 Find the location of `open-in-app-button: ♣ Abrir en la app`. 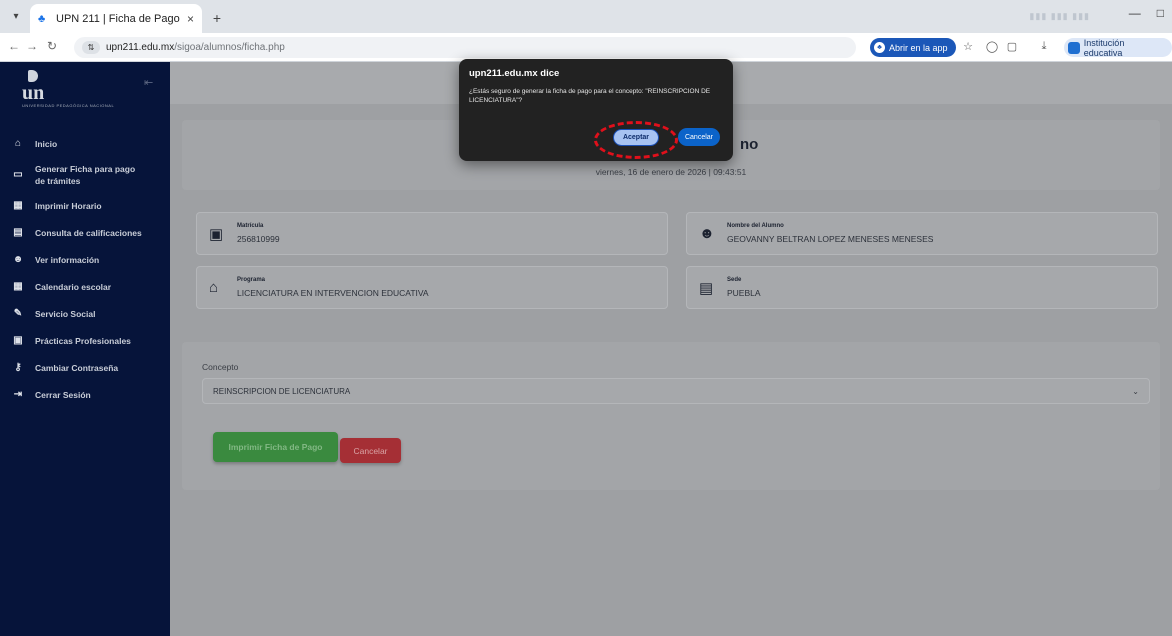

open-in-app-button: ♣ Abrir en la app is located at coordinates (913, 47).